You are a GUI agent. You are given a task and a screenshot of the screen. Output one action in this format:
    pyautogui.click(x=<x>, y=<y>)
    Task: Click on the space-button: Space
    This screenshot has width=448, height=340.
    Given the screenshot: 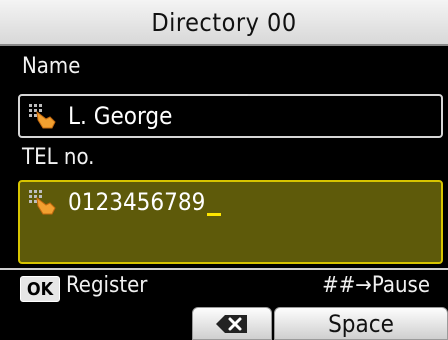 What is the action you would take?
    pyautogui.click(x=361, y=323)
    